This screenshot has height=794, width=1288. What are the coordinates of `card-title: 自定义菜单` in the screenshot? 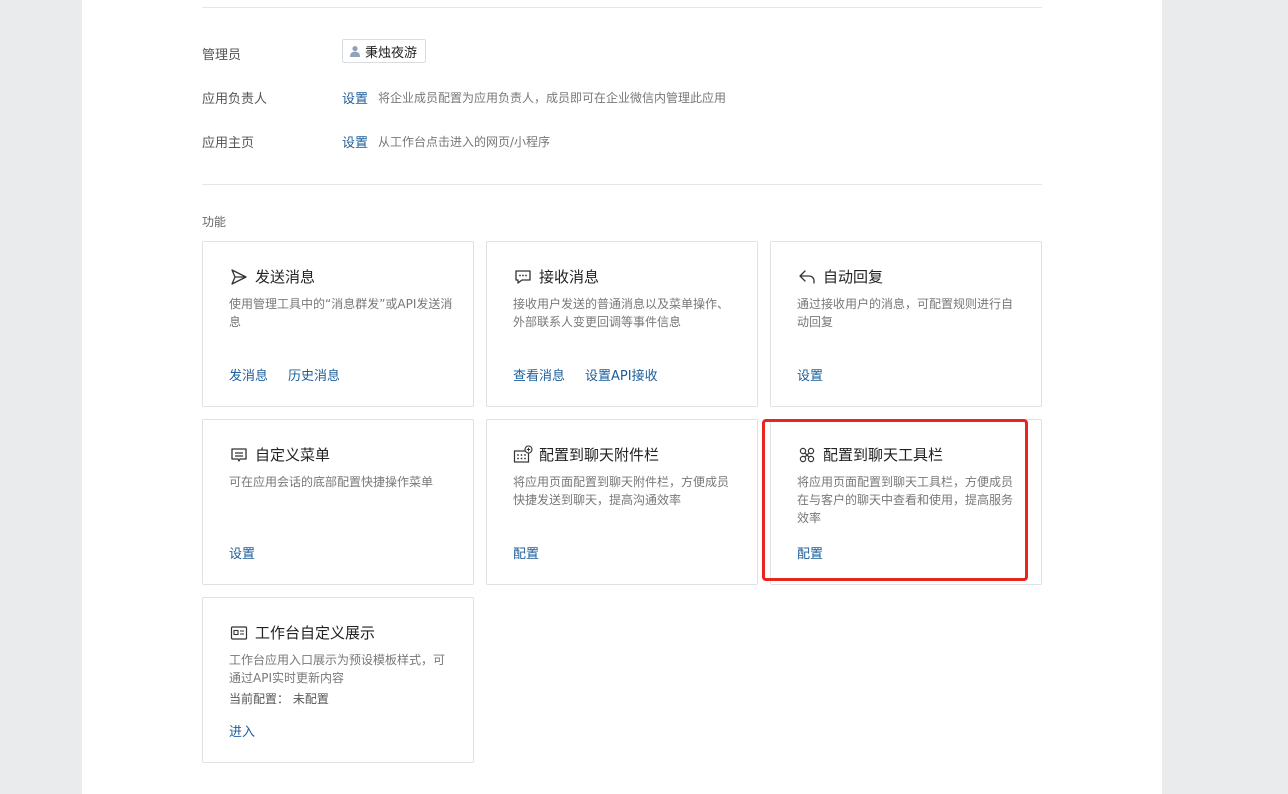 It's located at (293, 455).